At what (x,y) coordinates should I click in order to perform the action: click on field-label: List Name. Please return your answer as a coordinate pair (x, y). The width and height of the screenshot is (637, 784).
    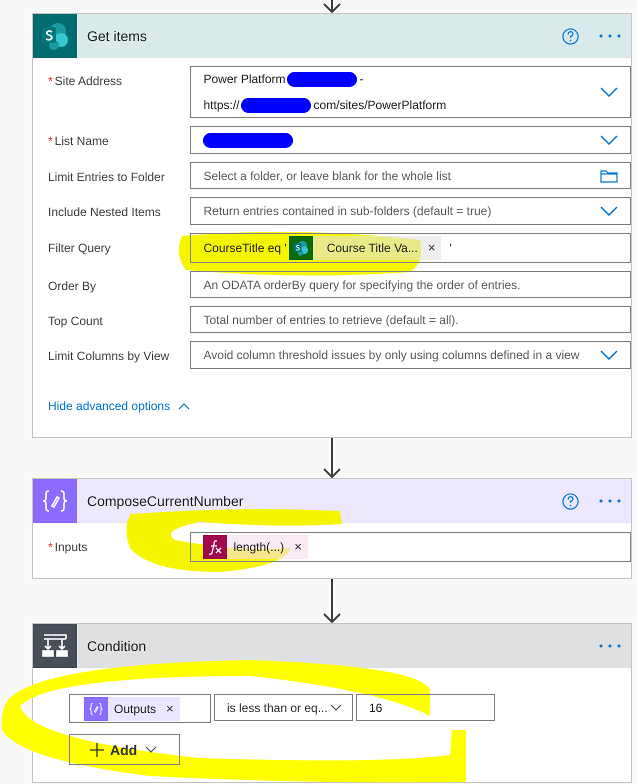
    Looking at the image, I should click on (81, 141).